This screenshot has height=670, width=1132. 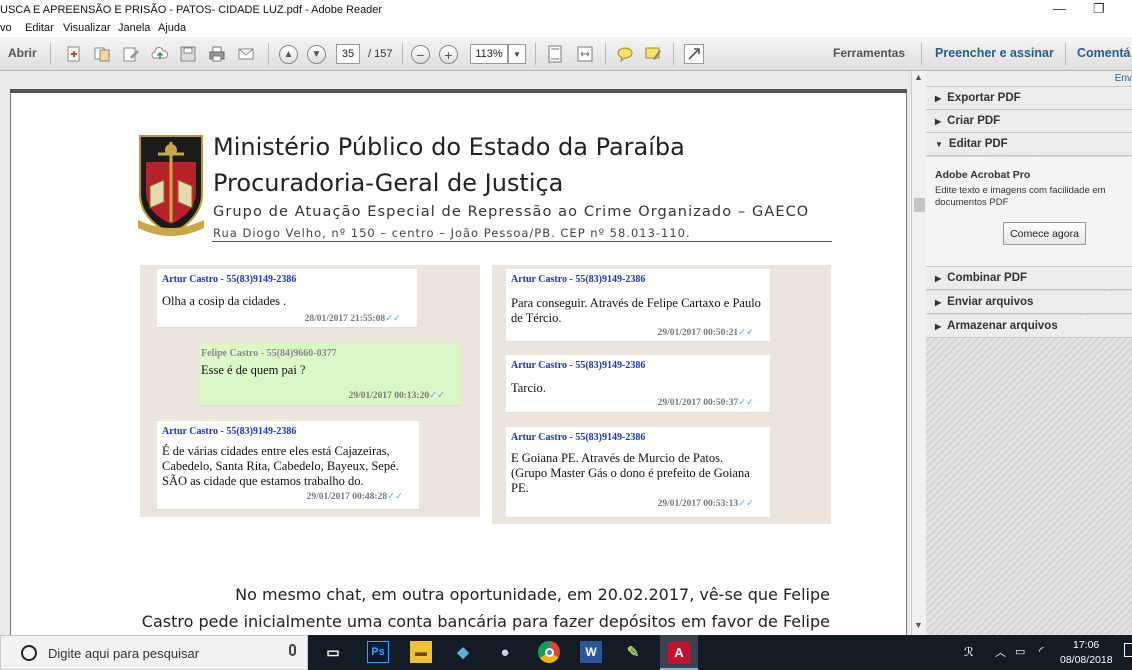 What do you see at coordinates (6, 28) in the screenshot?
I see `menu-file: vo` at bounding box center [6, 28].